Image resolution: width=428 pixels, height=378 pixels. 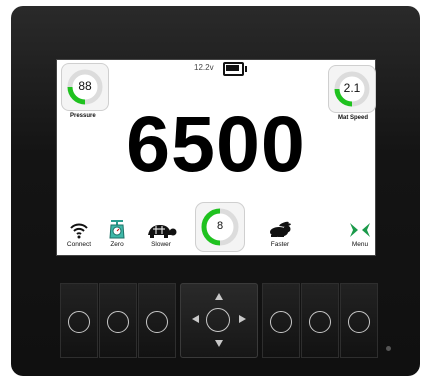 I want to click on dpad-right-icon, so click(x=242, y=319).